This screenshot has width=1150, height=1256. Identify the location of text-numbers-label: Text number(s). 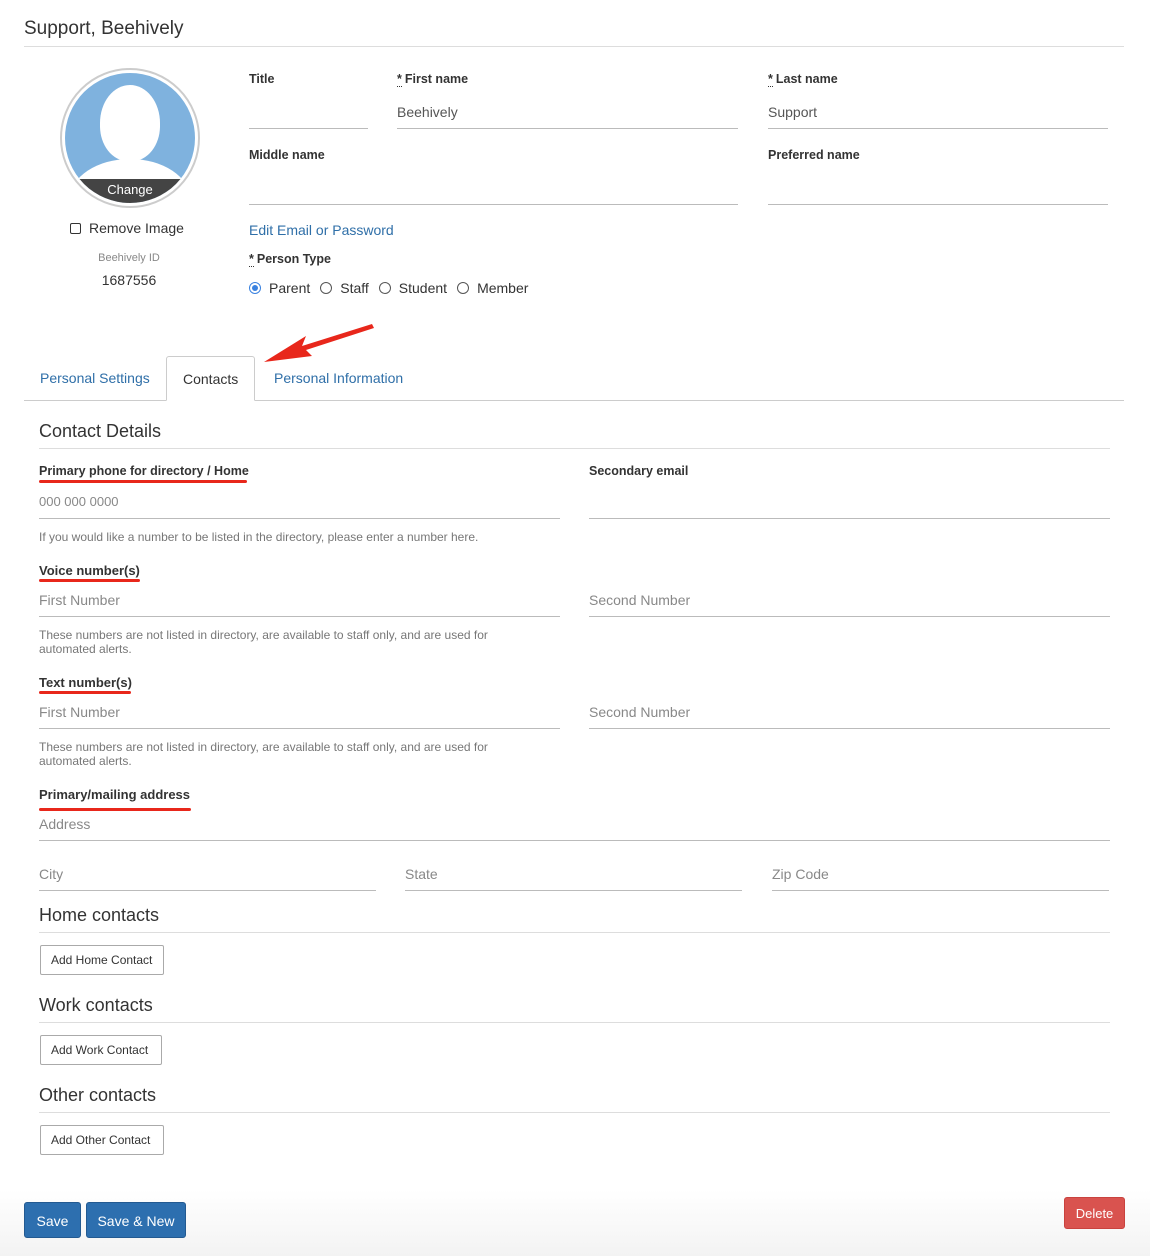
(85, 682).